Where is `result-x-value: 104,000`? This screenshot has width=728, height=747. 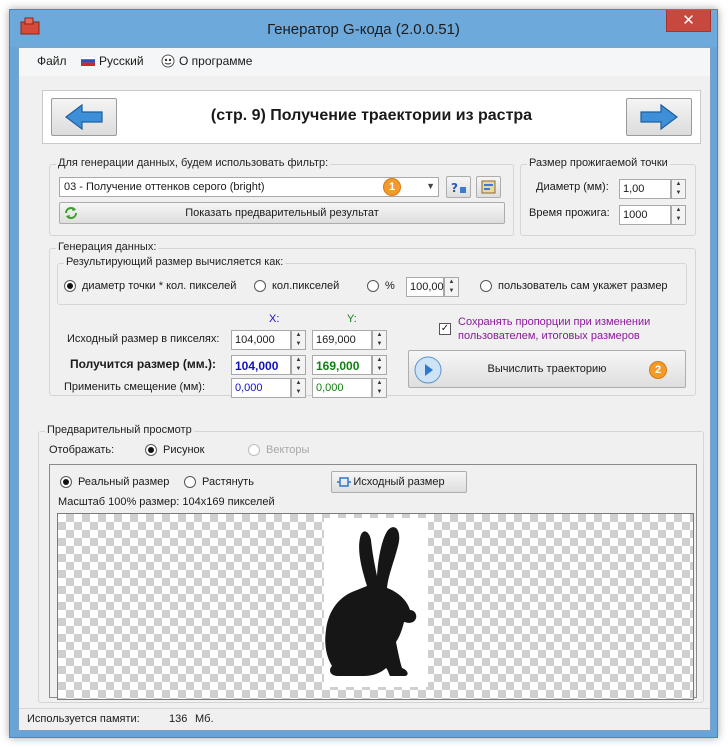 result-x-value: 104,000 is located at coordinates (257, 366).